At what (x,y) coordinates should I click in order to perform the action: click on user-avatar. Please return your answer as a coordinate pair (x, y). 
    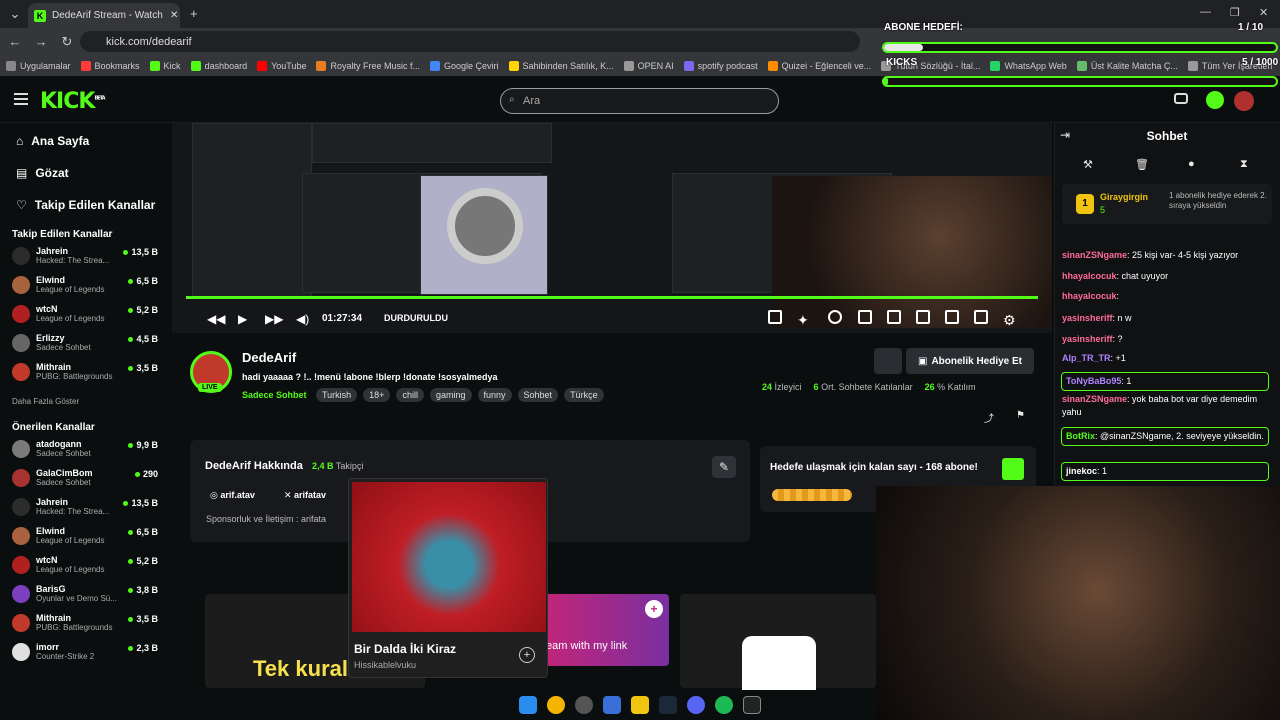
    Looking at the image, I should click on (1244, 101).